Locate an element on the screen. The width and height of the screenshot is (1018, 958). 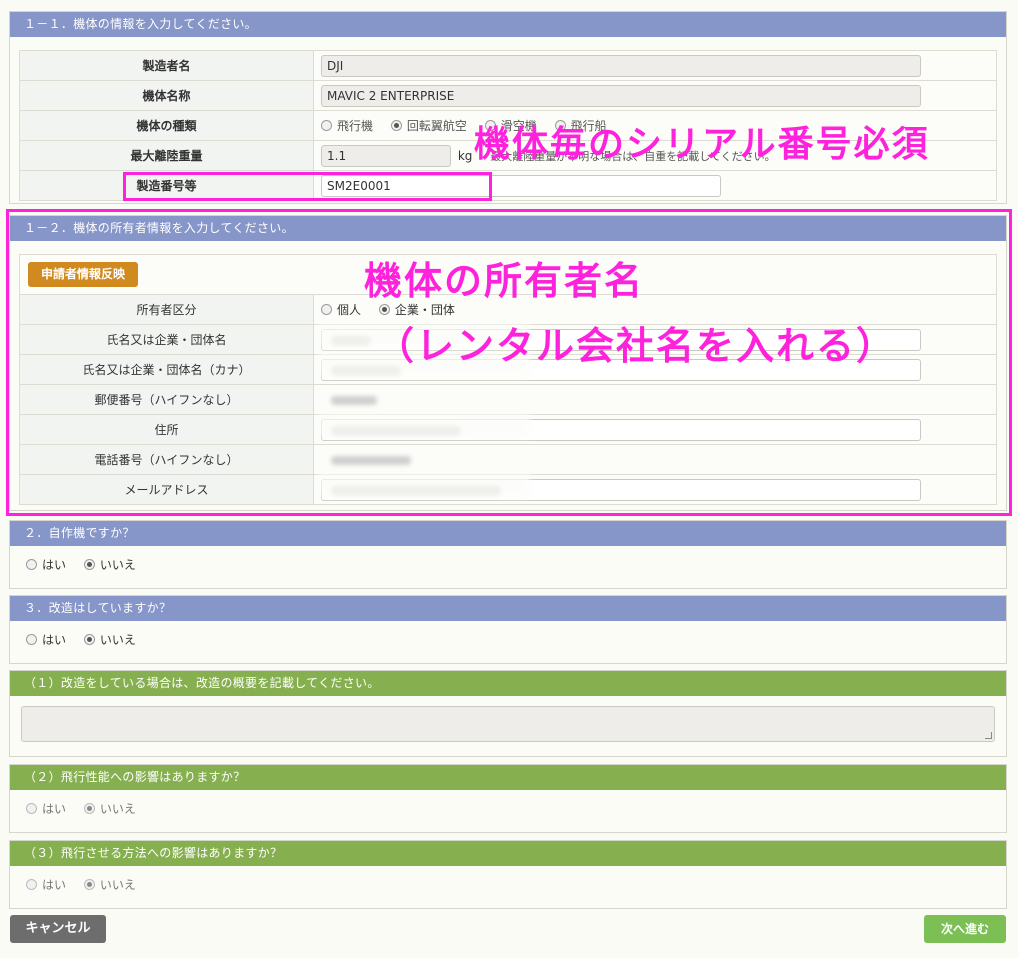
type-rotorcraft-radio is located at coordinates (396, 125).